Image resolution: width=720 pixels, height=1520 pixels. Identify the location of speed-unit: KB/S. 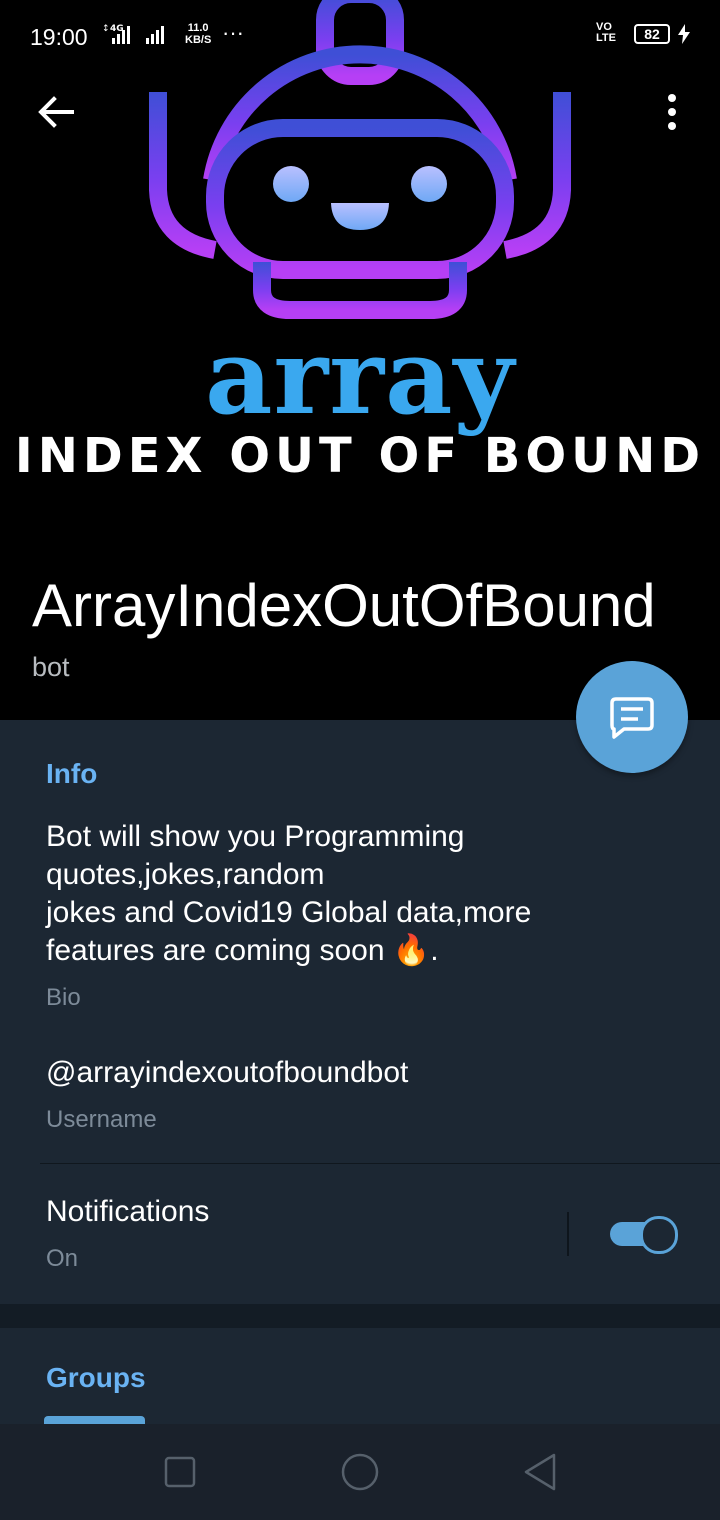
(198, 40).